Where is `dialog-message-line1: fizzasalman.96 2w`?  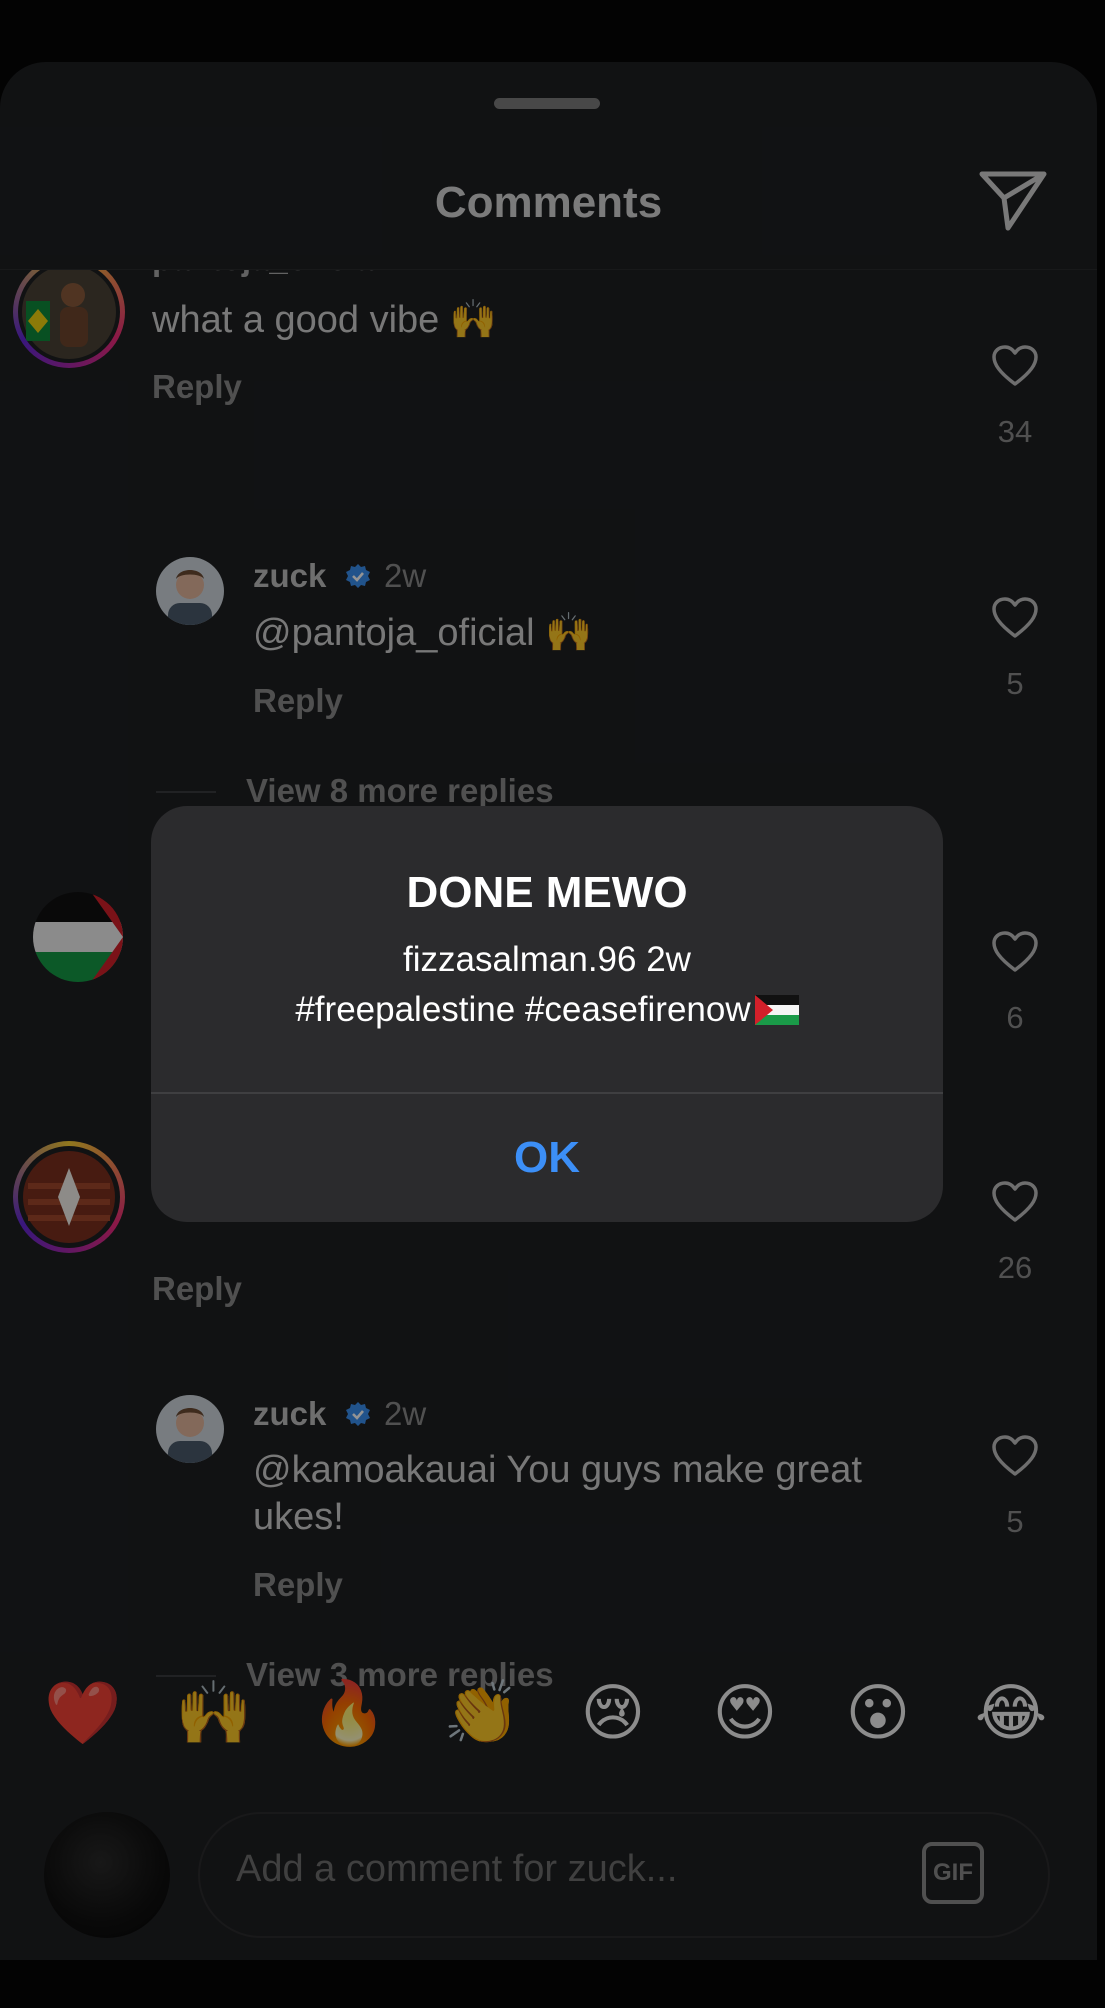 dialog-message-line1: fizzasalman.96 2w is located at coordinates (547, 959).